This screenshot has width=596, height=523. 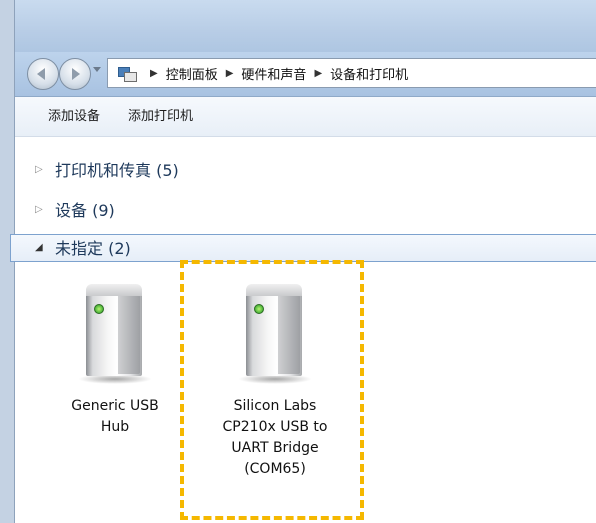 What do you see at coordinates (93, 248) in the screenshot?
I see `group-label: 未指定 (2)` at bounding box center [93, 248].